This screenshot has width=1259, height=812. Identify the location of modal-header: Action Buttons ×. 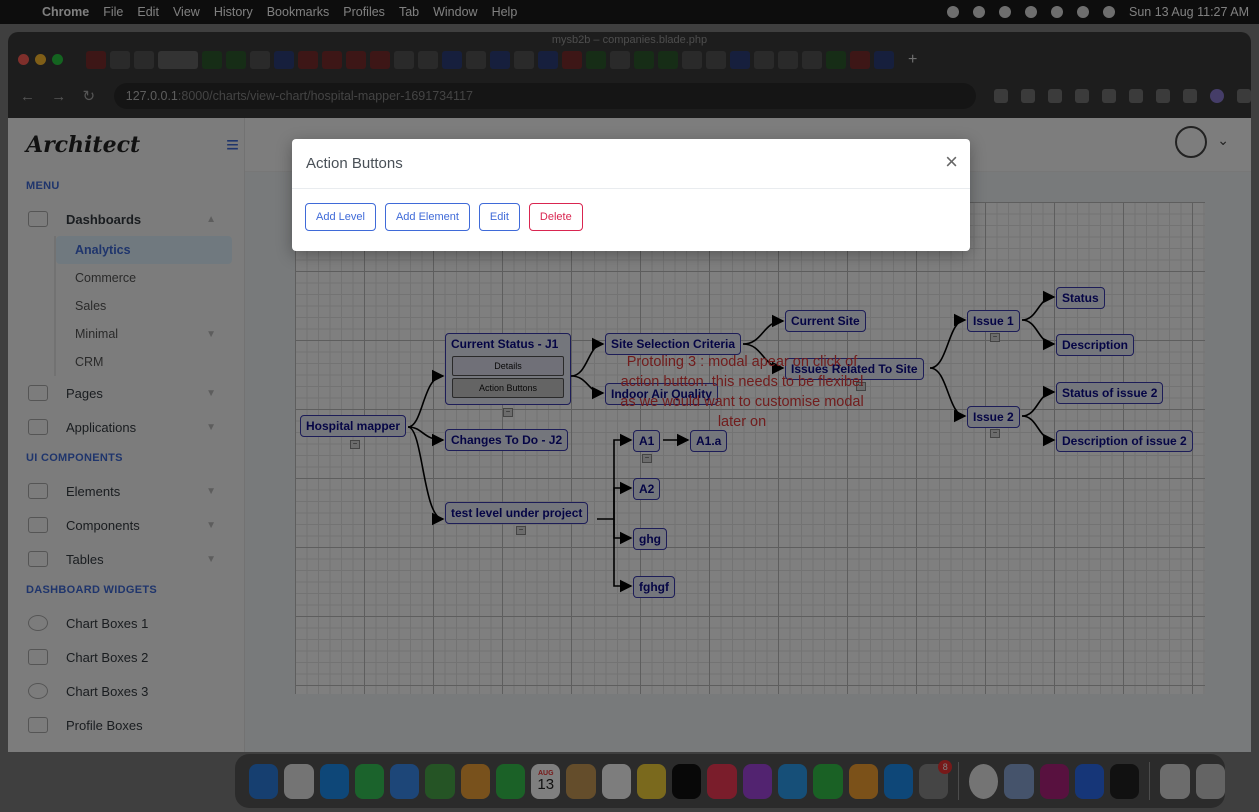
(631, 164).